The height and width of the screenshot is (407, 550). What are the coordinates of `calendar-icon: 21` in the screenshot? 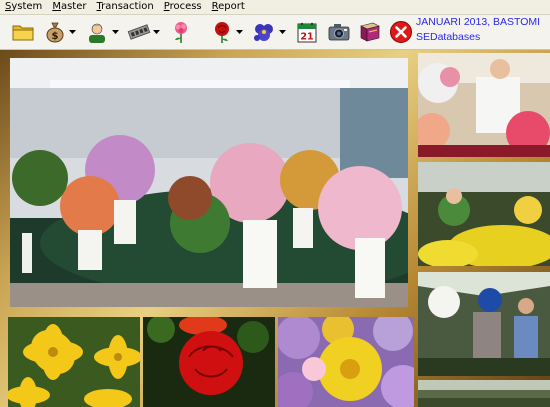 It's located at (307, 32).